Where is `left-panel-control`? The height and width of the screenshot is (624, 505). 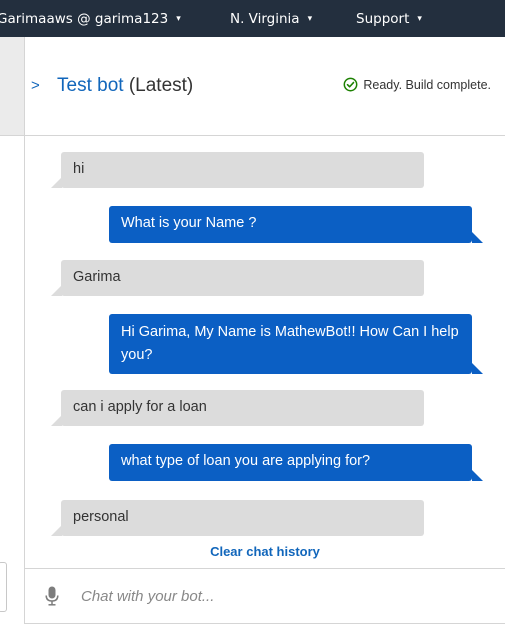
left-panel-control is located at coordinates (3, 587).